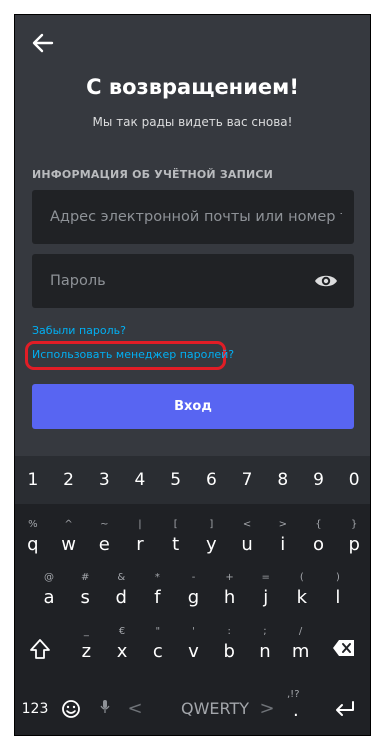  I want to click on key-n: ; n, so click(265, 646).